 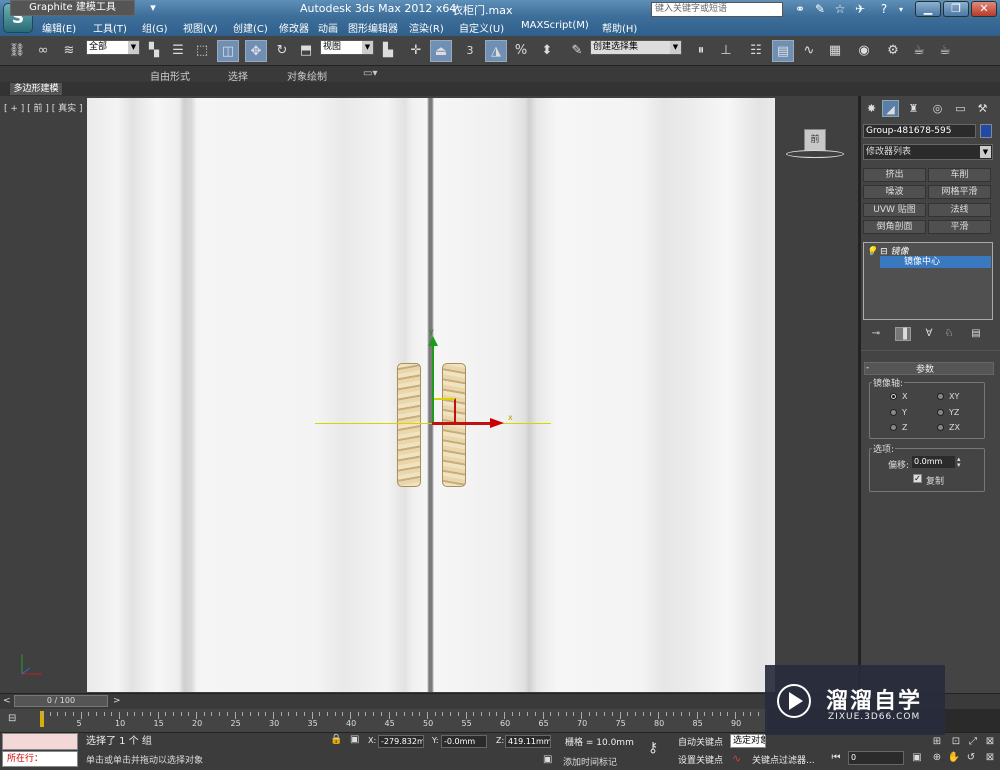 What do you see at coordinates (701, 51) in the screenshot?
I see `mirror-icon: ⏸` at bounding box center [701, 51].